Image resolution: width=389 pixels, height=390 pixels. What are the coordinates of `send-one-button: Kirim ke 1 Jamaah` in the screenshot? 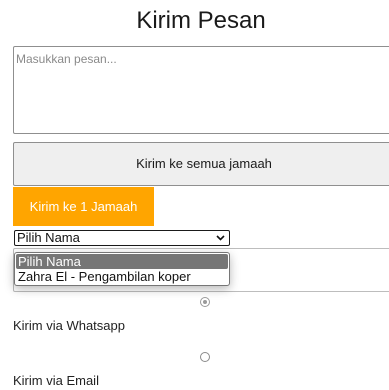 It's located at (83, 206).